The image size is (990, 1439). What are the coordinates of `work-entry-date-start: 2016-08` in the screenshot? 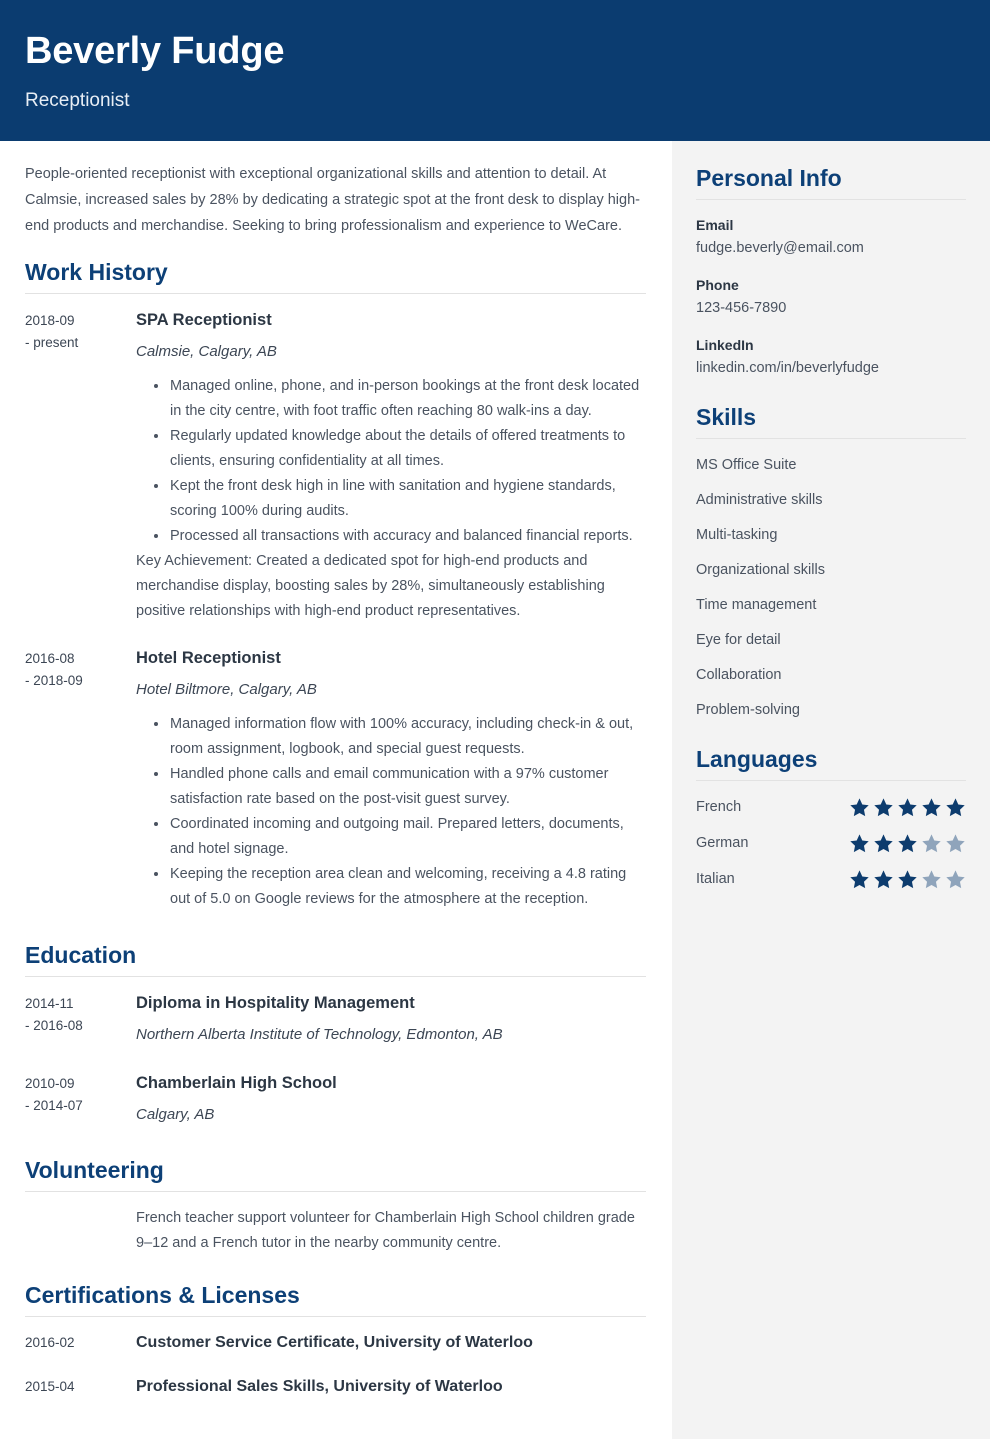 It's located at (50, 658).